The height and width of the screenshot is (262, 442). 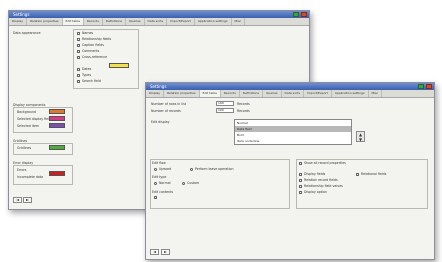 What do you see at coordinates (315, 192) in the screenshot?
I see `option-label: Display option` at bounding box center [315, 192].